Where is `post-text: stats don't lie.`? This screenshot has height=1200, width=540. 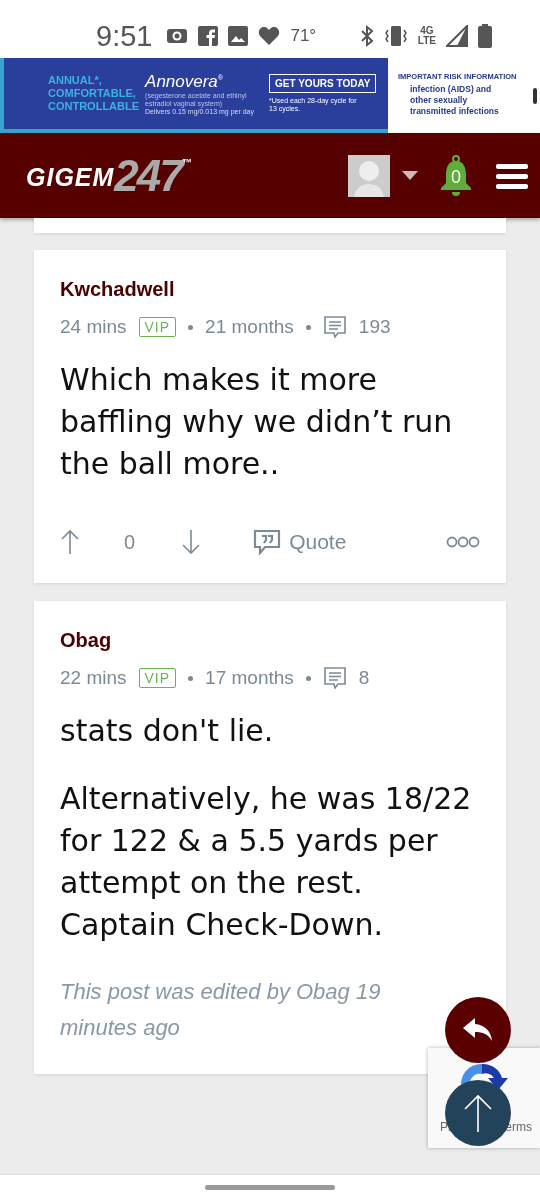
post-text: stats don't lie. is located at coordinates (167, 731).